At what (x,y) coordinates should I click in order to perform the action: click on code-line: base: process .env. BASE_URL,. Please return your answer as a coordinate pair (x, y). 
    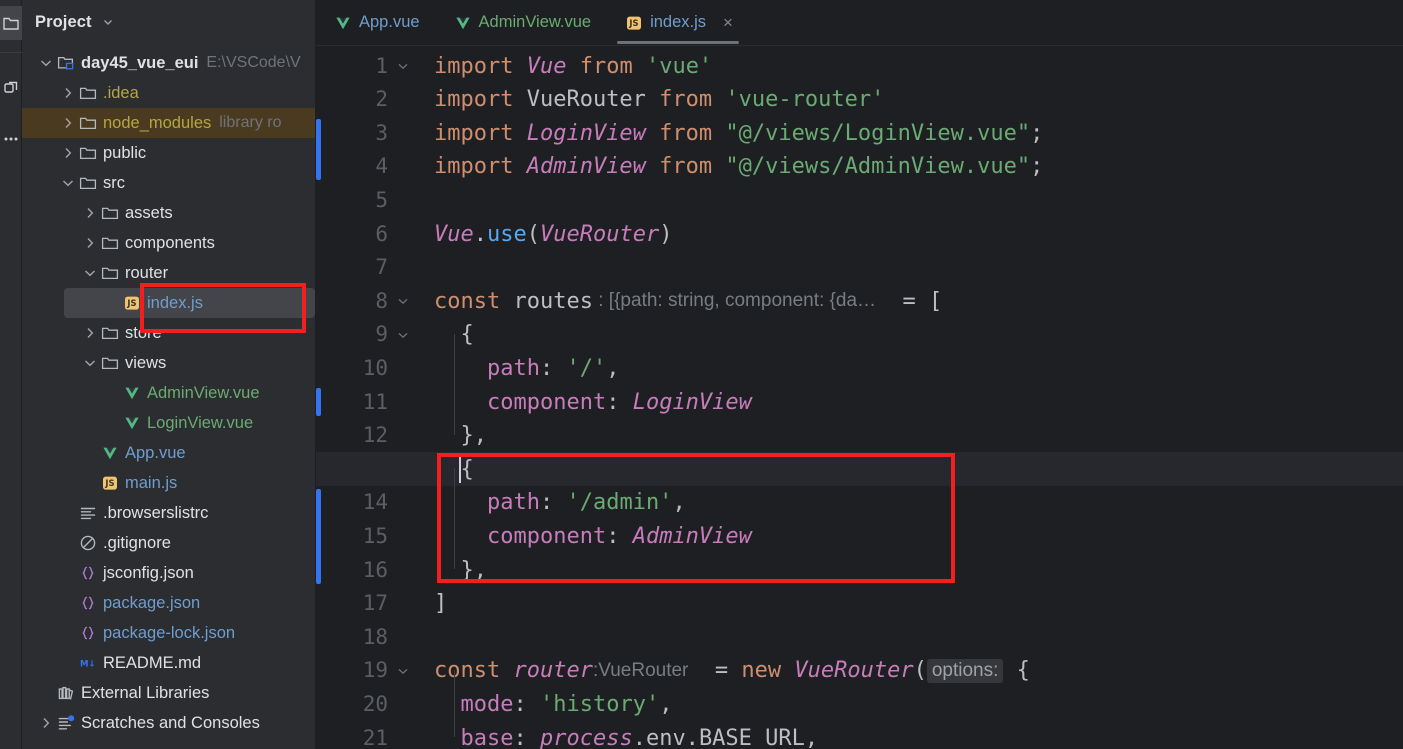
    Looking at the image, I should click on (913, 735).